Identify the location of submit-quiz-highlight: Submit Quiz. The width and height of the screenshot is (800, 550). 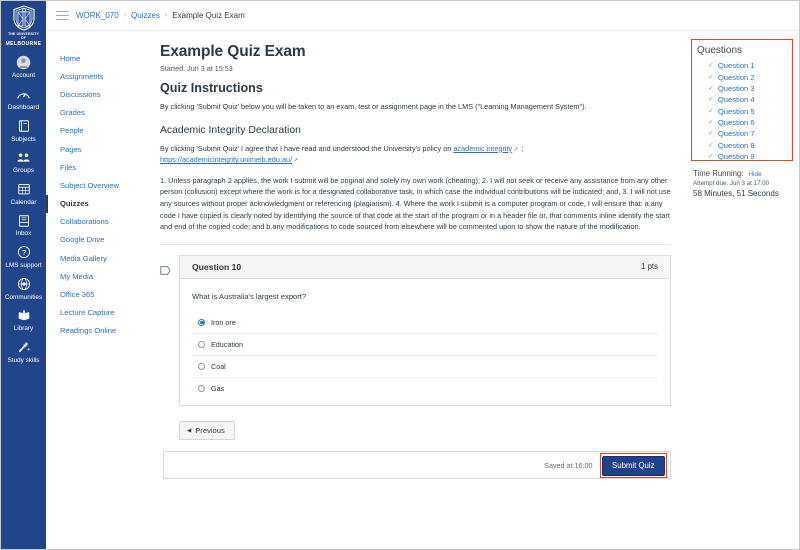
(633, 465).